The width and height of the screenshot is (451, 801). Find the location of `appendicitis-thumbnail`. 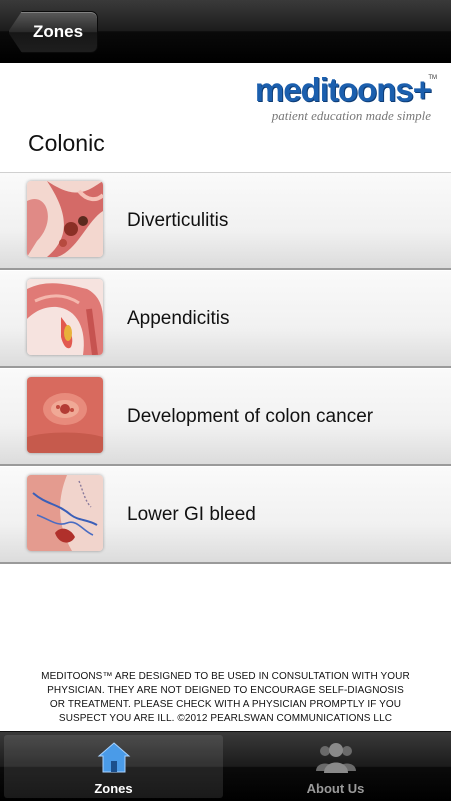

appendicitis-thumbnail is located at coordinates (65, 317).